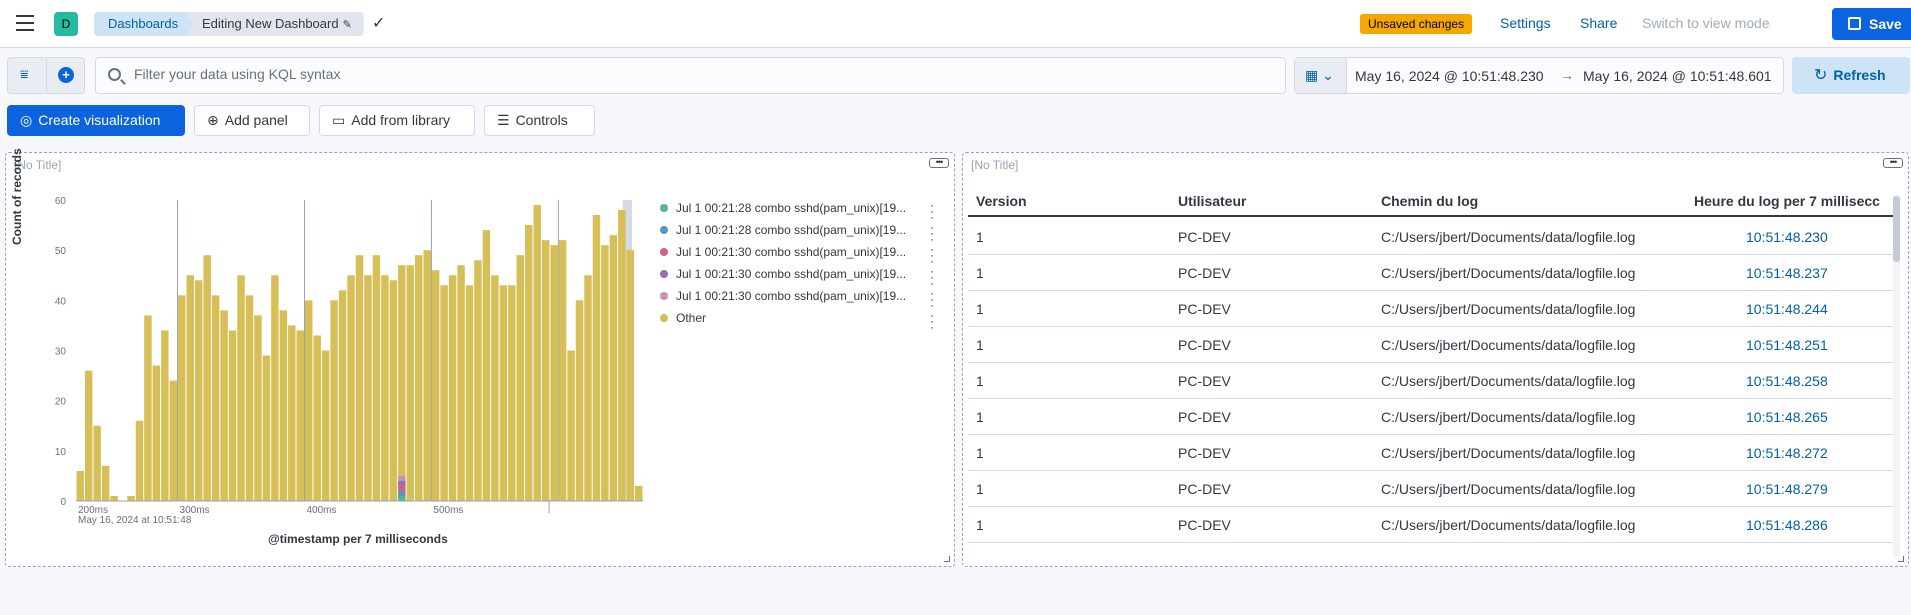 The image size is (1911, 615). I want to click on table-cell-link: 10:51:48.272, so click(1787, 453).